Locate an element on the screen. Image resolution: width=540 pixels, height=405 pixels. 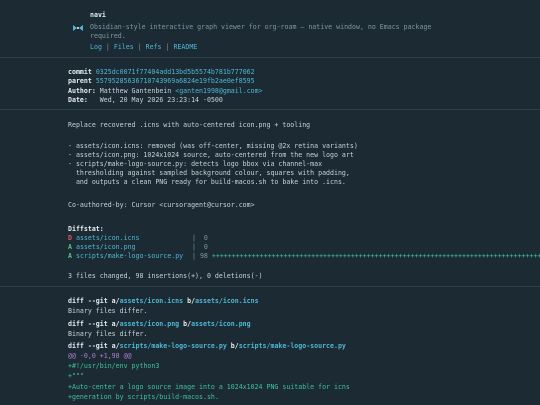
repo-description-cont: required. is located at coordinates (108, 36).